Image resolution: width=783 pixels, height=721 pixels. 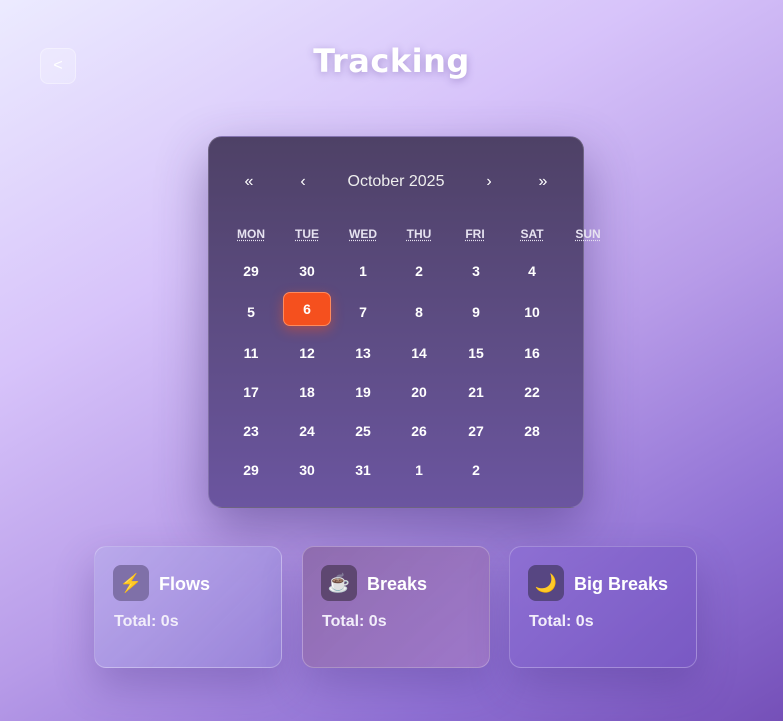 What do you see at coordinates (532, 431) in the screenshot?
I see `calendar-day: 28` at bounding box center [532, 431].